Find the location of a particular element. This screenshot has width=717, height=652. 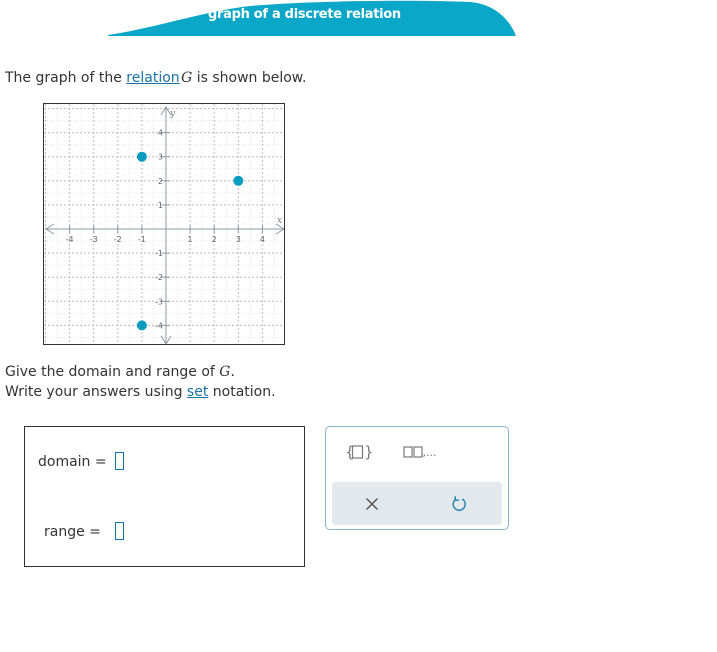

banner-title: graph of a discrete relation is located at coordinates (304, 14).